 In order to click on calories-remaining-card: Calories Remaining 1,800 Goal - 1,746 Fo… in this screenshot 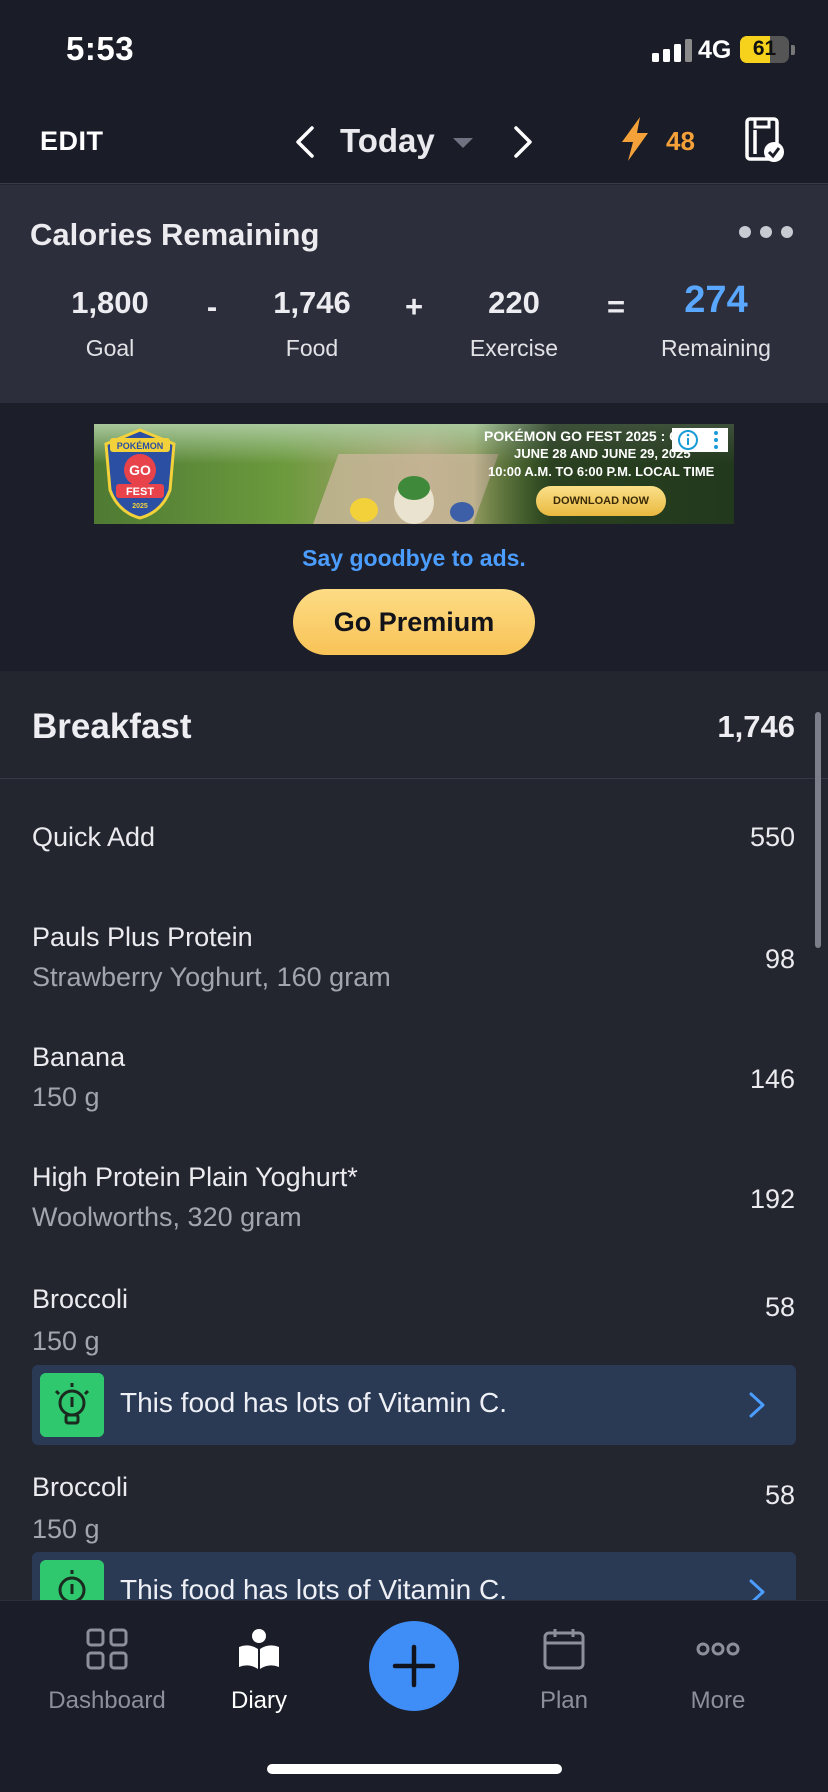, I will do `click(414, 294)`.